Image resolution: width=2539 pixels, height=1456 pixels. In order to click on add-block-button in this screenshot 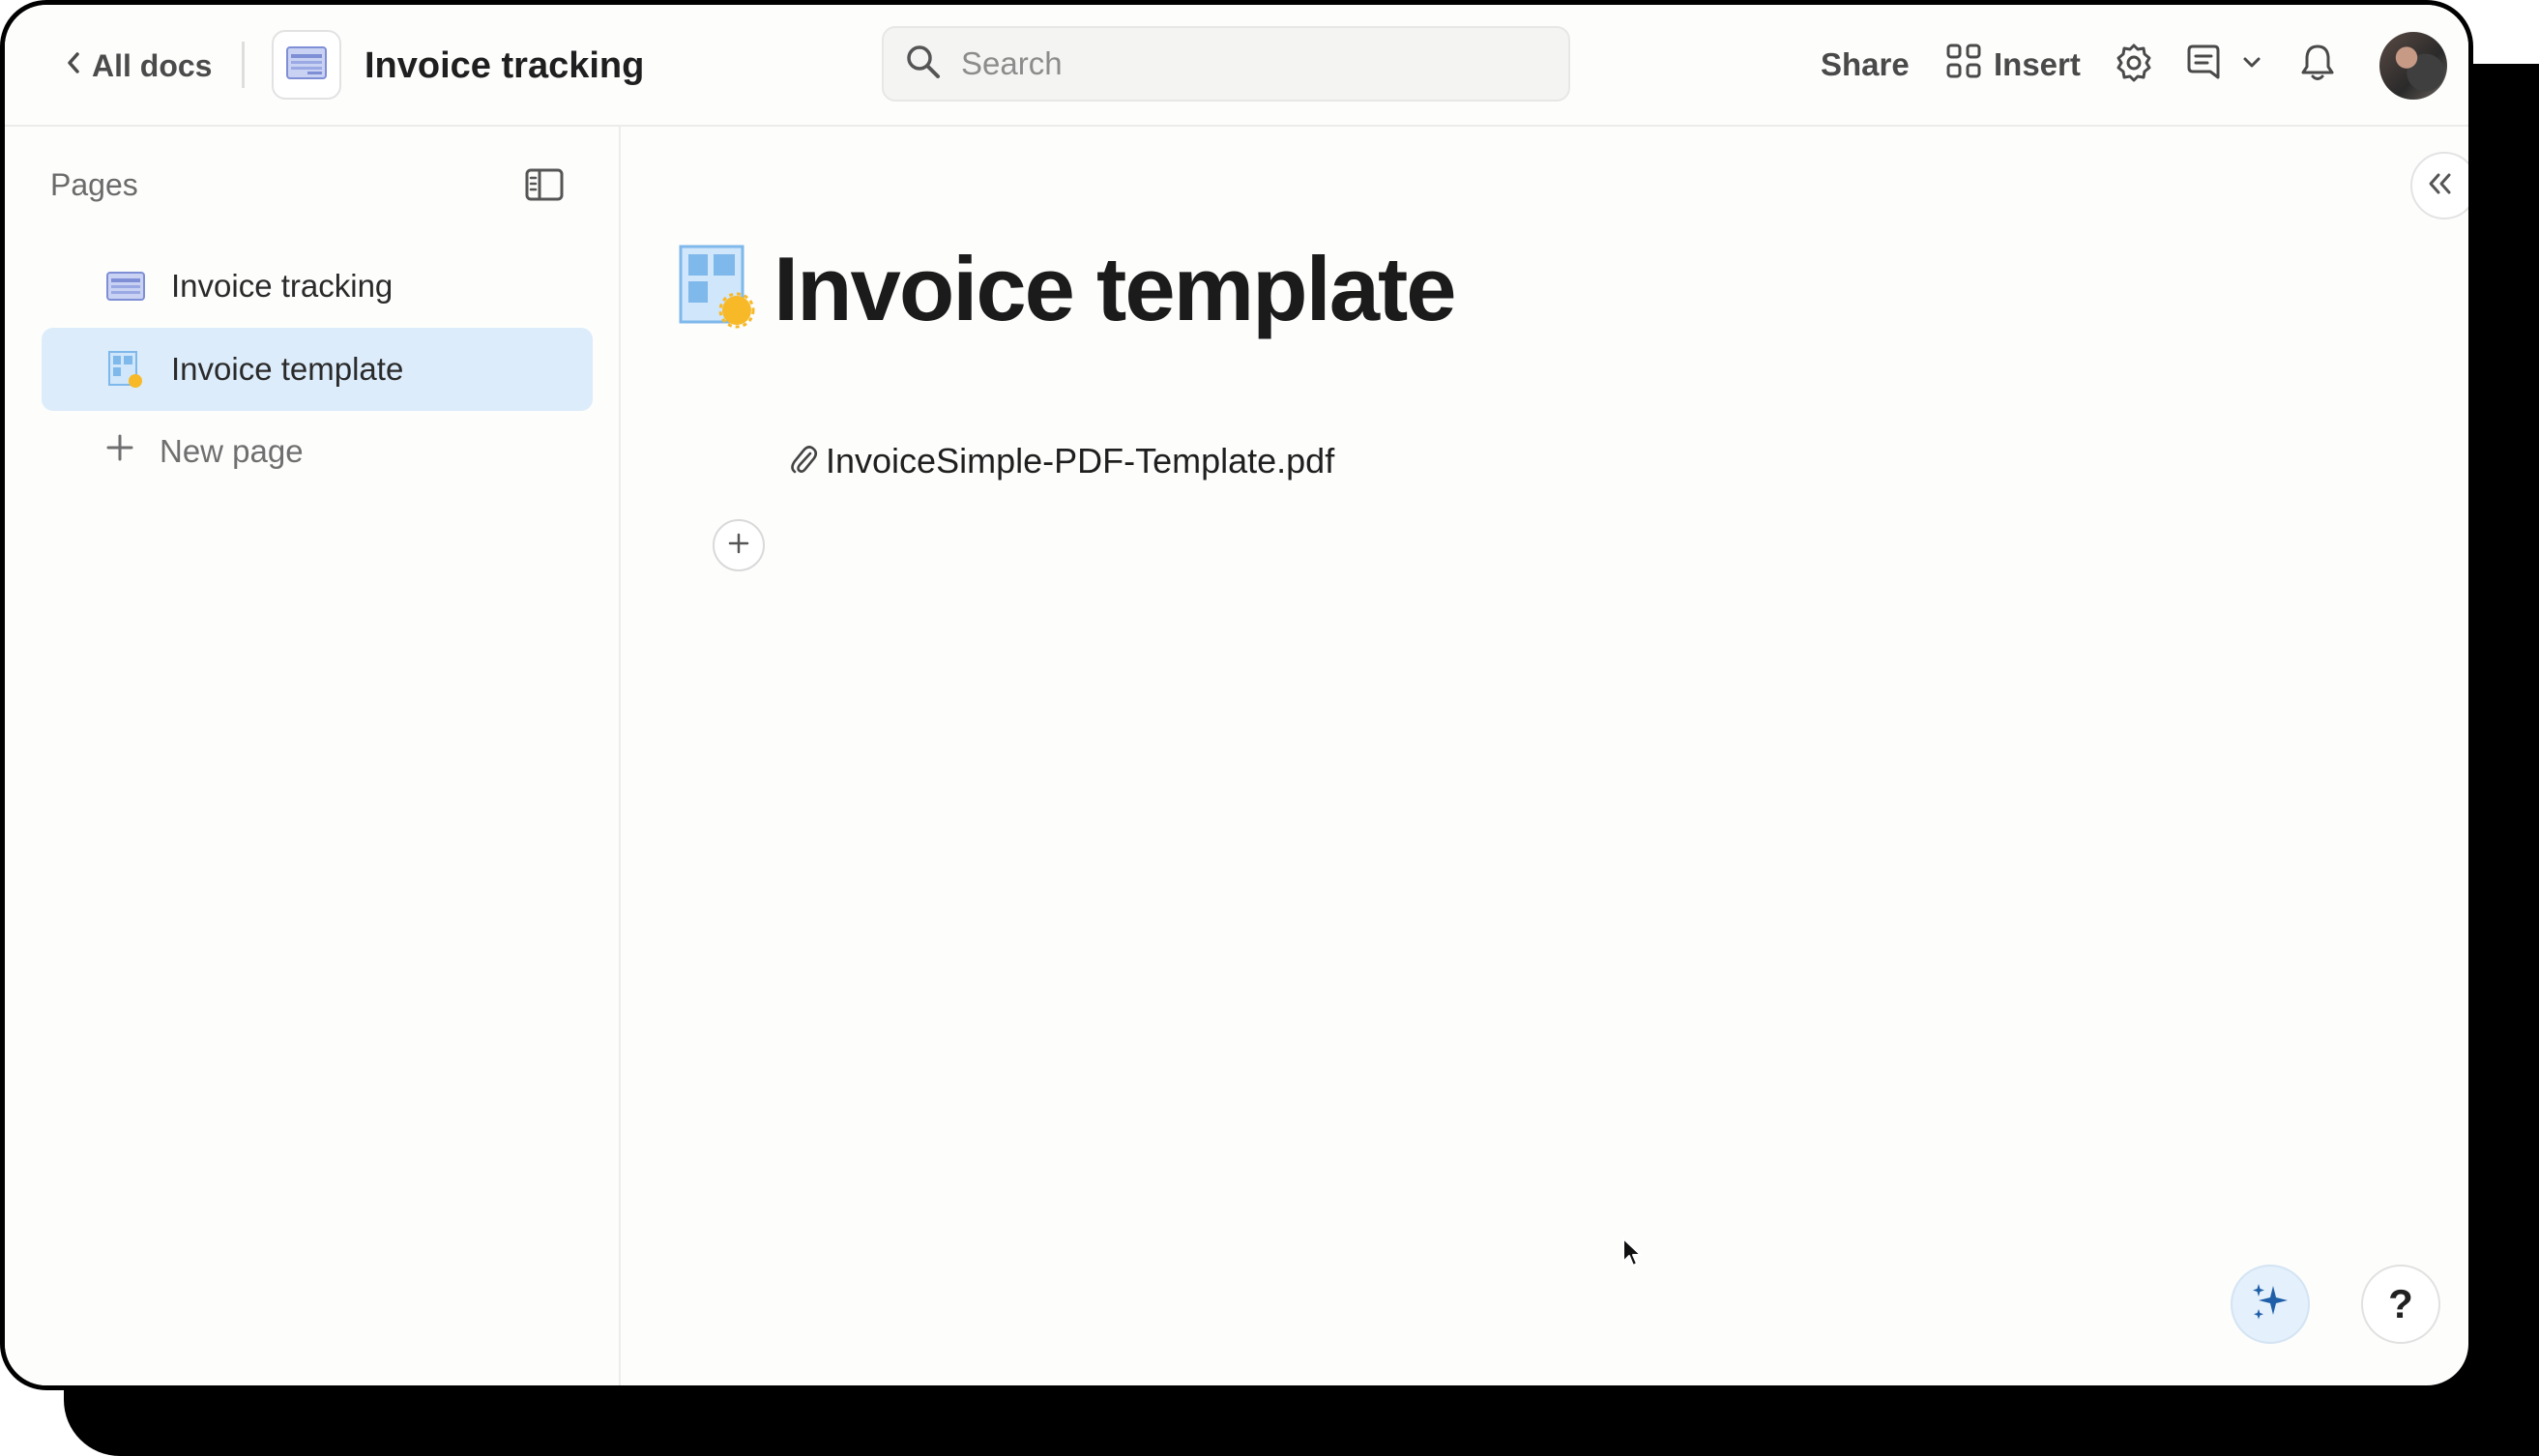, I will do `click(739, 545)`.